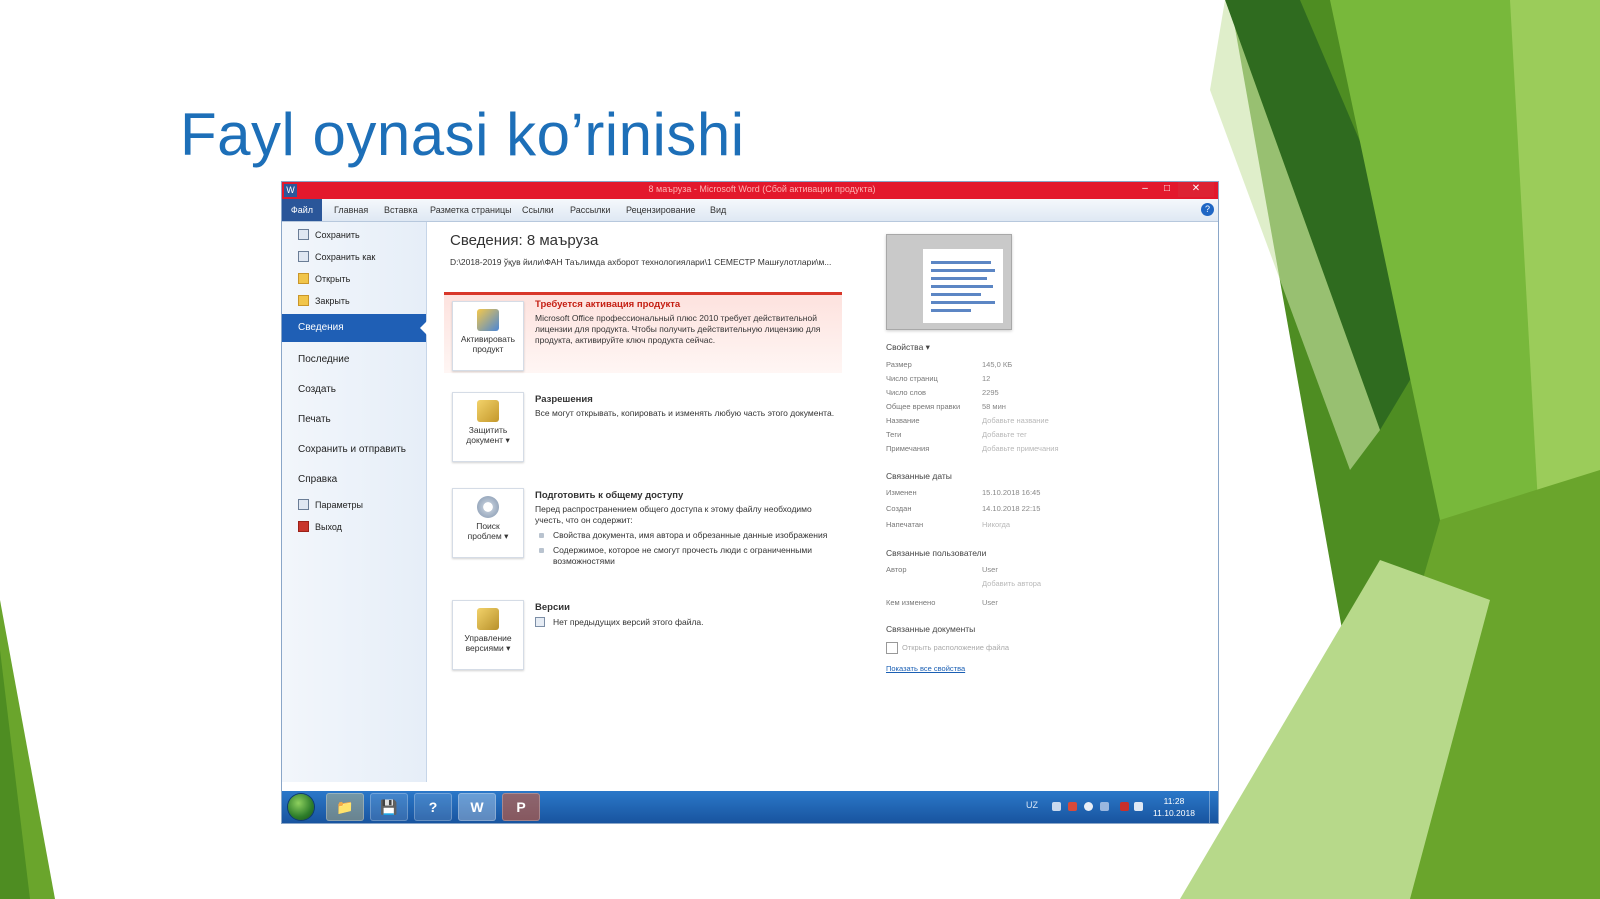 This screenshot has width=1600, height=899. What do you see at coordinates (303, 504) in the screenshot?
I see `options-icon` at bounding box center [303, 504].